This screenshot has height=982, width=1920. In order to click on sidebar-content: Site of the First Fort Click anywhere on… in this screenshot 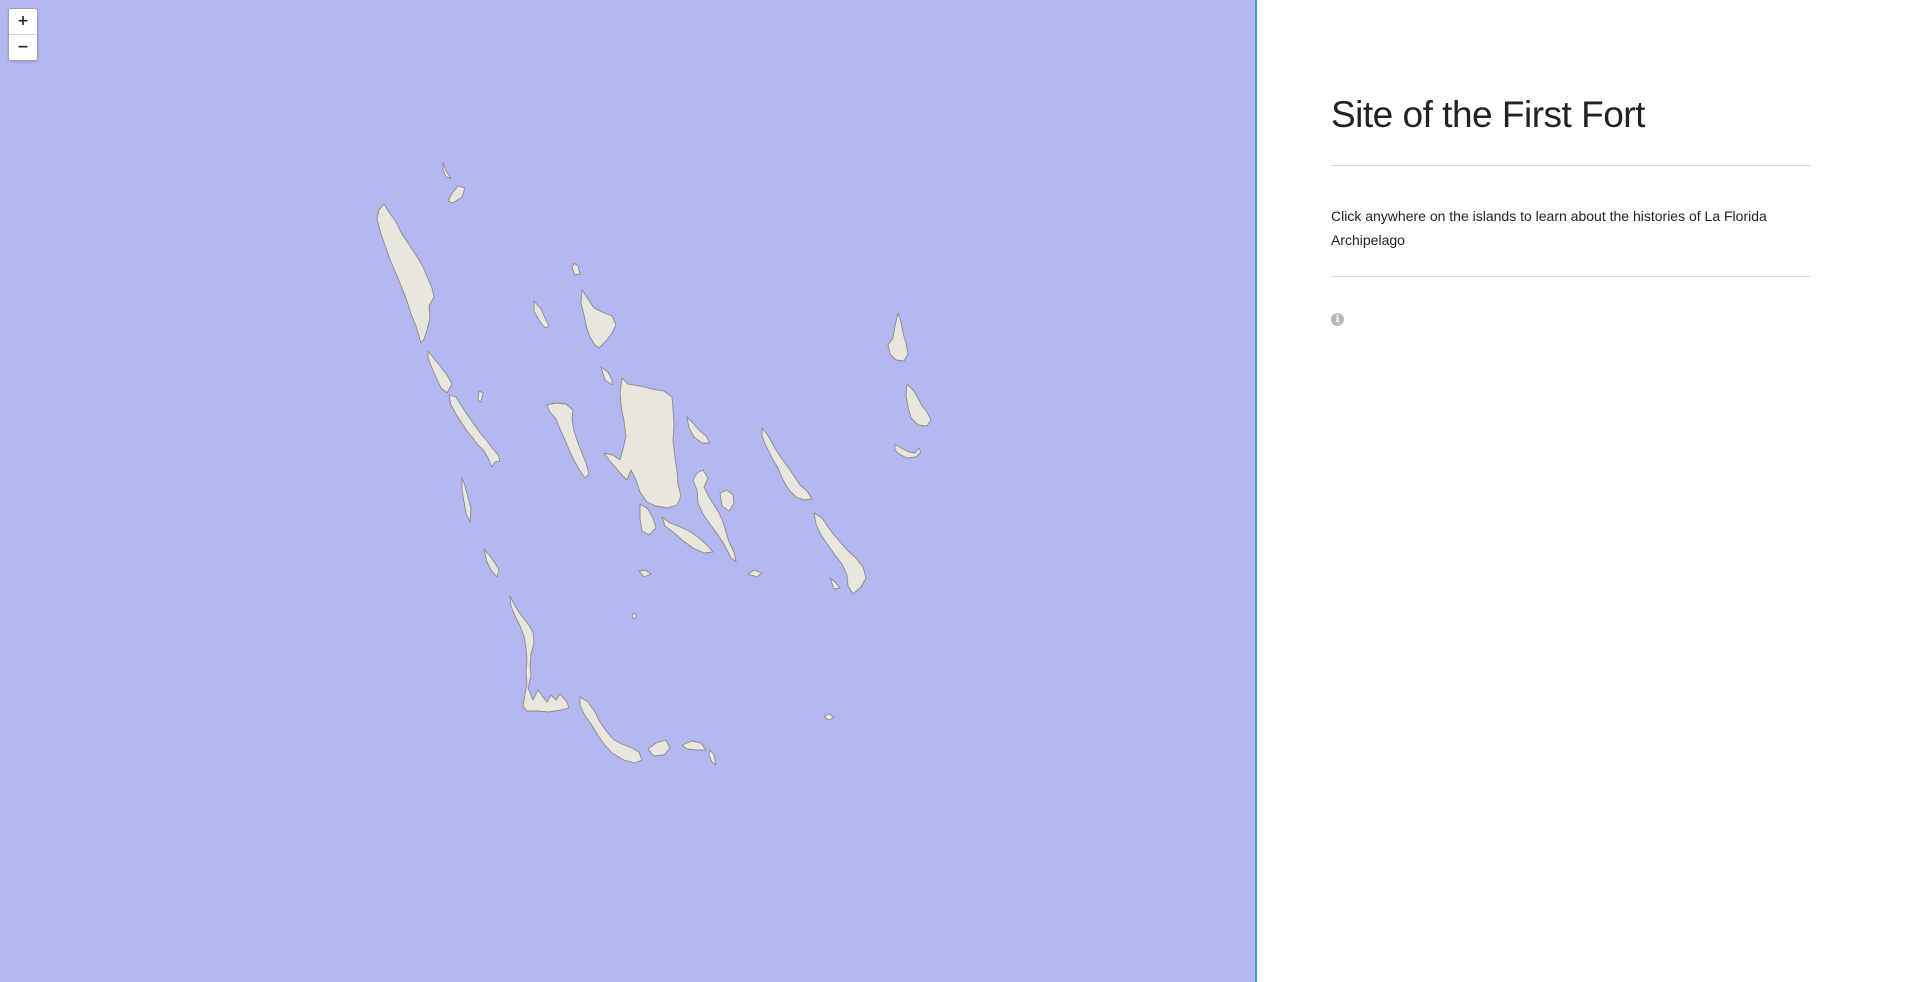, I will do `click(1571, 163)`.